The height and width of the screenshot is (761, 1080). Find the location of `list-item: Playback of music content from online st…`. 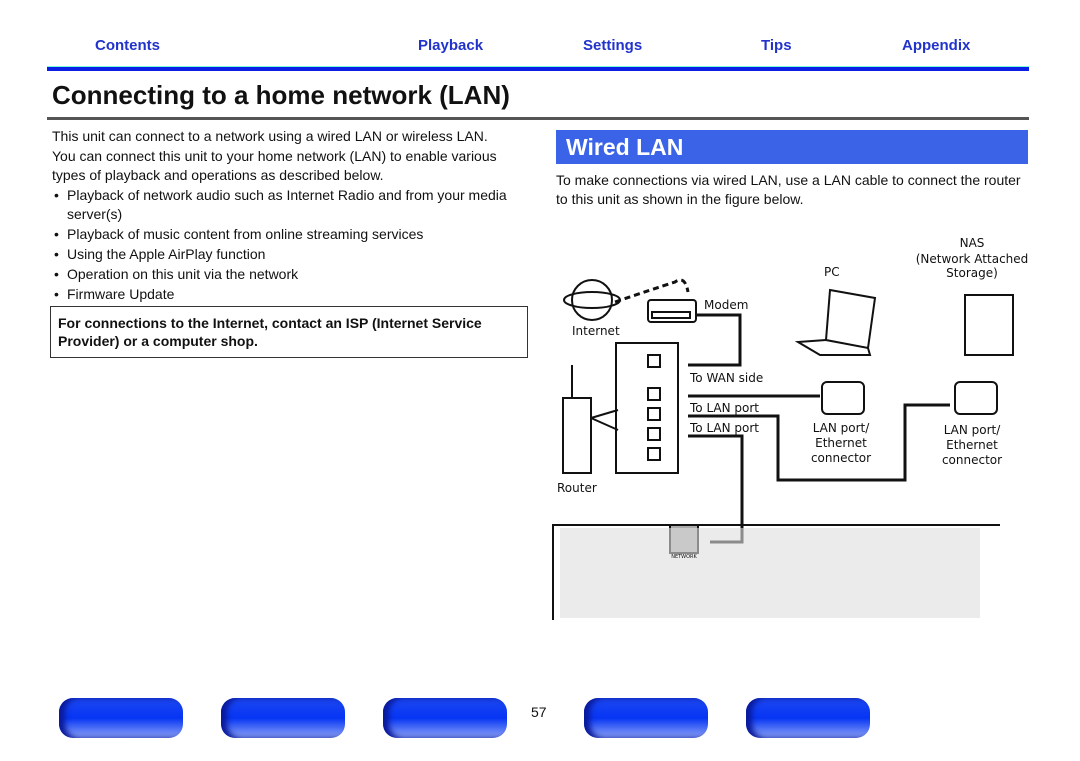

list-item: Playback of music content from online st… is located at coordinates (289, 234).